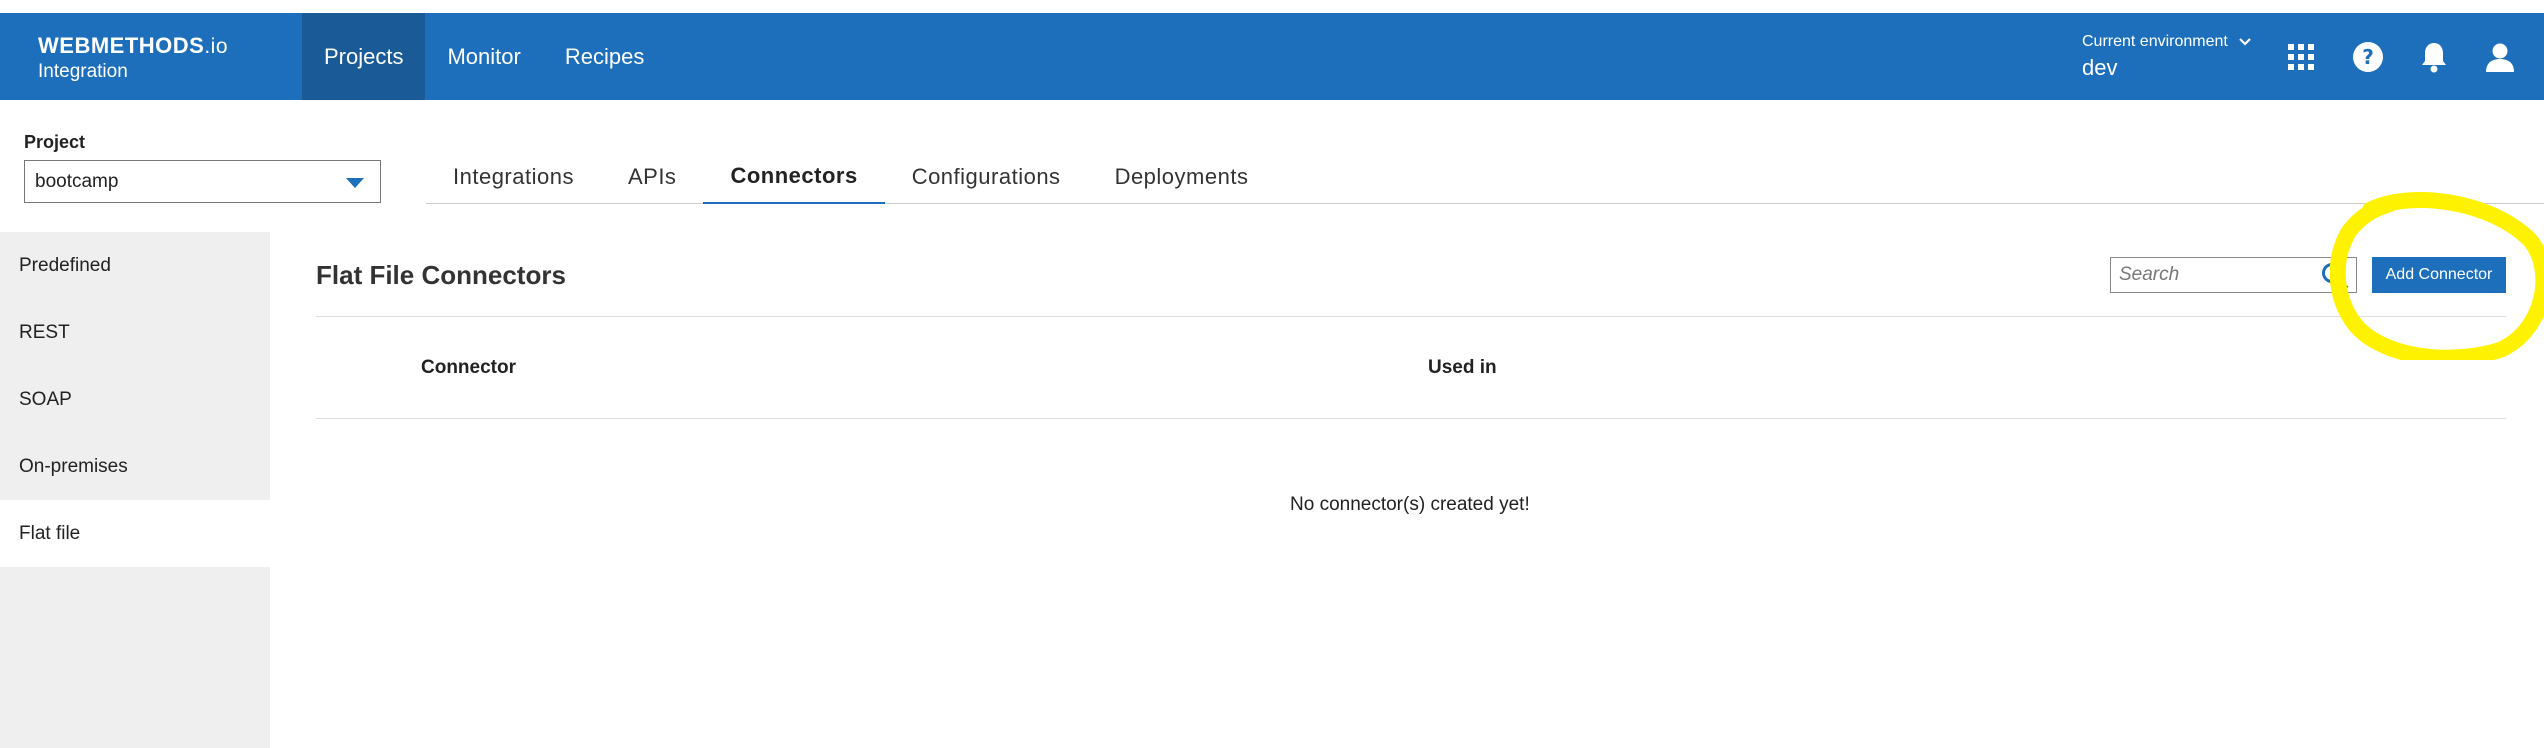 The width and height of the screenshot is (2544, 748). Describe the element at coordinates (216, 46) in the screenshot. I see `brand-suffix: .io` at that location.